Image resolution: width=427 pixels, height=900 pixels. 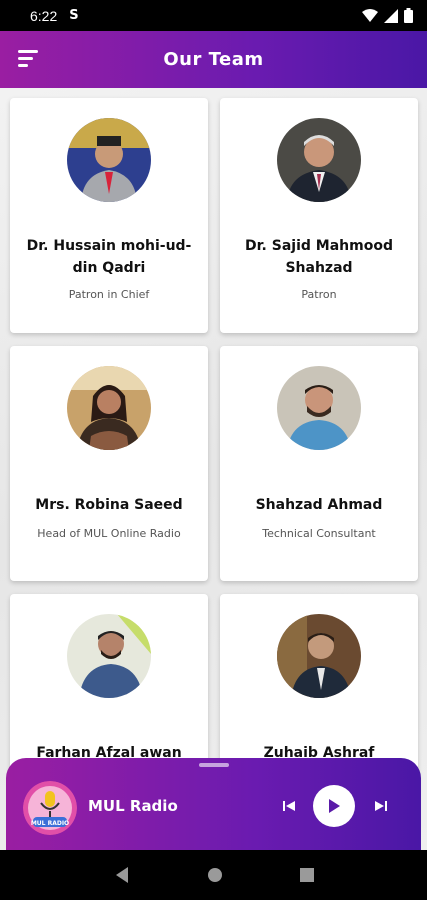 I want to click on play-button, so click(x=334, y=806).